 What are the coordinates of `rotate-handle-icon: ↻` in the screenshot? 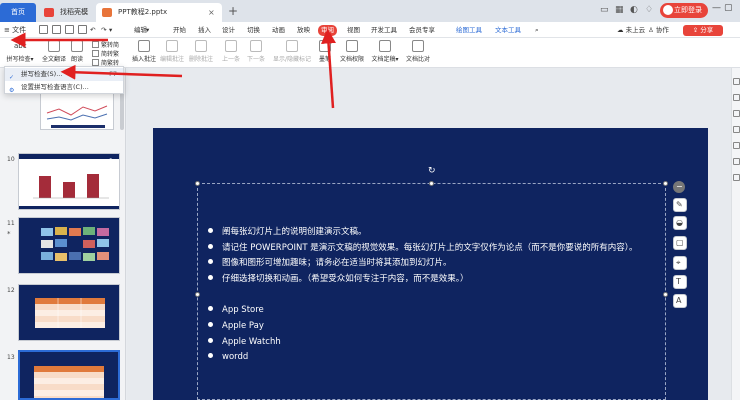 It's located at (432, 171).